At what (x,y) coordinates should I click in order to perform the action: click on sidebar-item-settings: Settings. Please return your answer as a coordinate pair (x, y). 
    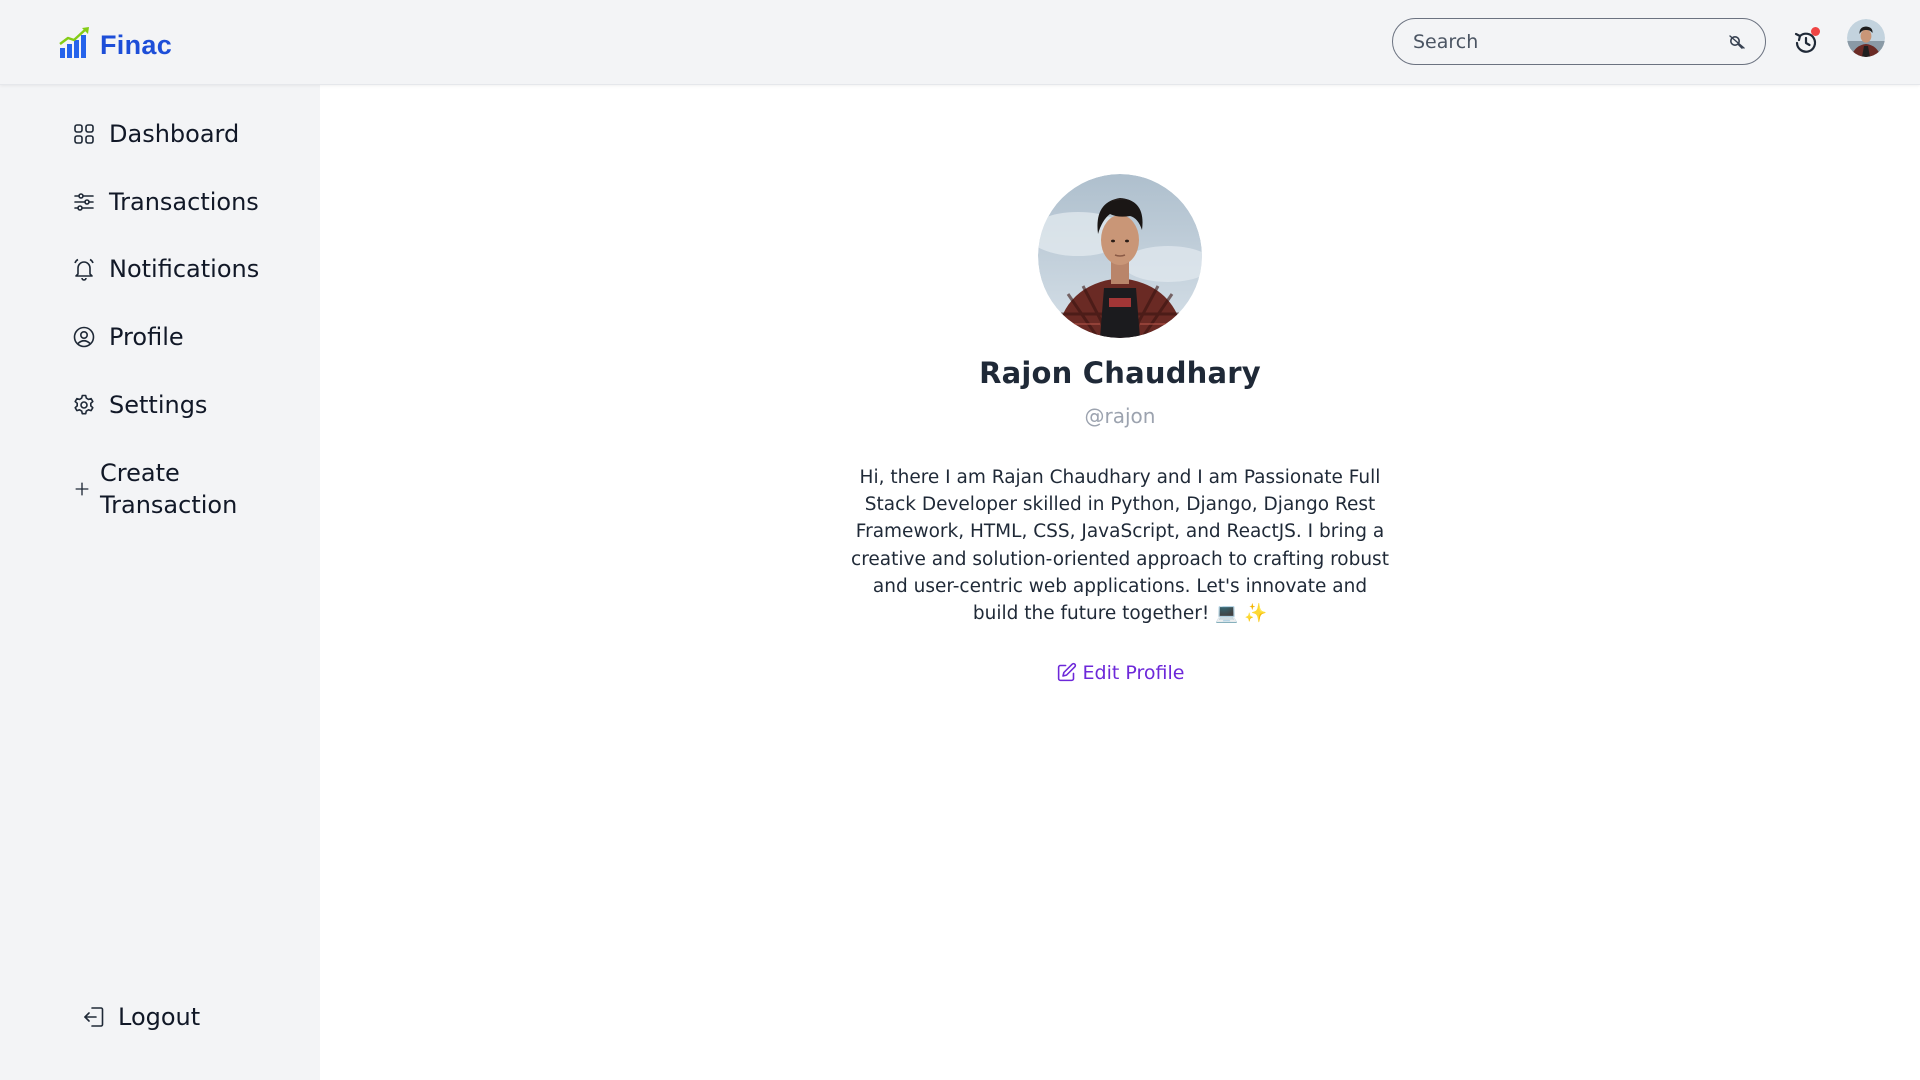
    Looking at the image, I should click on (139, 405).